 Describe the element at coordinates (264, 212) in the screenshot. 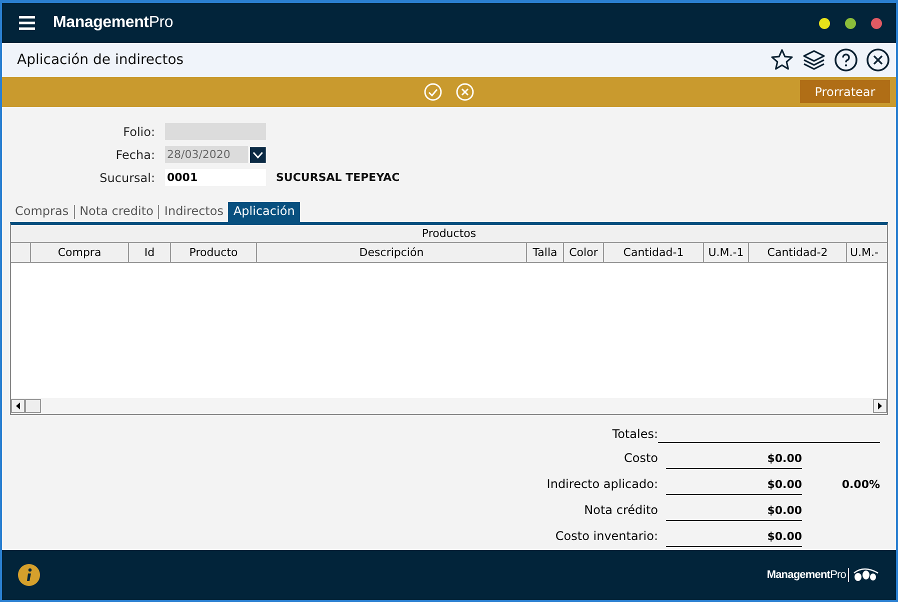

I see `tab: Aplicación` at that location.